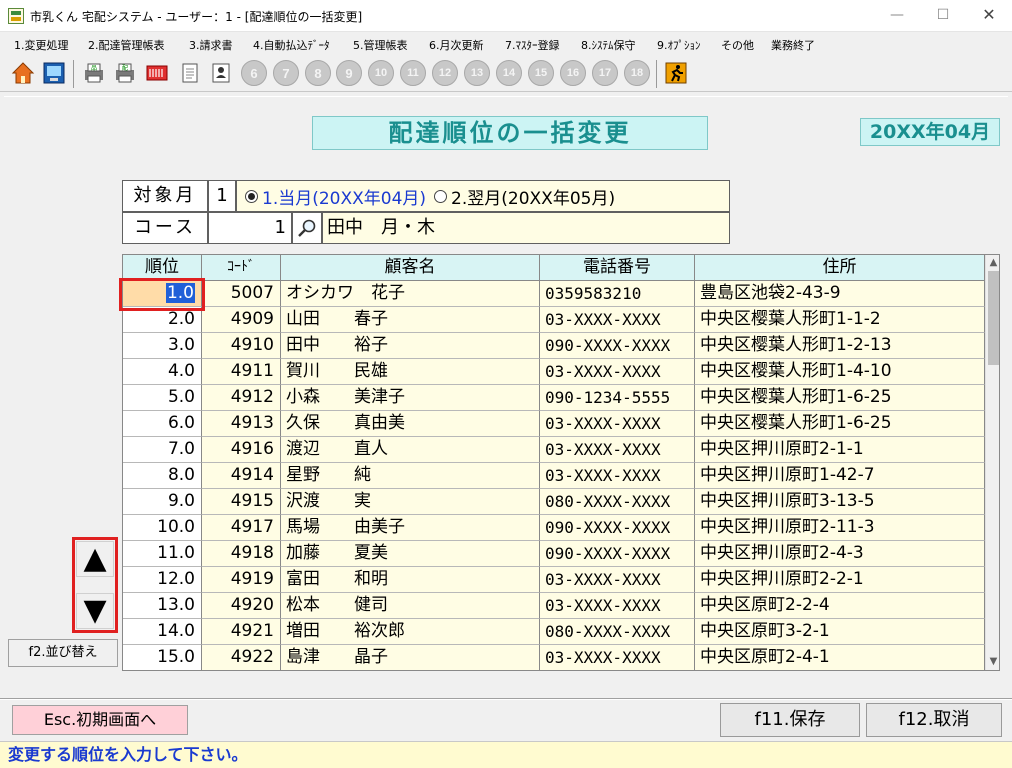 This screenshot has height=768, width=1012. Describe the element at coordinates (992, 263) in the screenshot. I see `scroll-up-icon: ▲` at that location.